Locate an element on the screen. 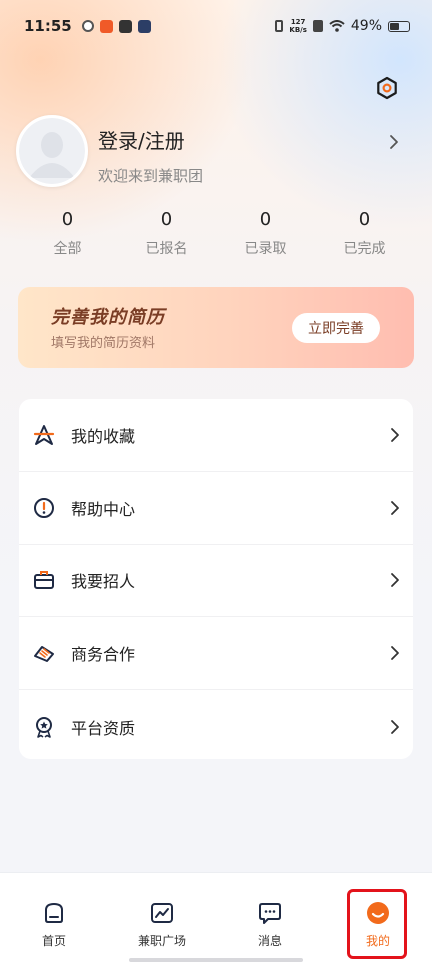 The height and width of the screenshot is (964, 432). home-icon is located at coordinates (54, 912).